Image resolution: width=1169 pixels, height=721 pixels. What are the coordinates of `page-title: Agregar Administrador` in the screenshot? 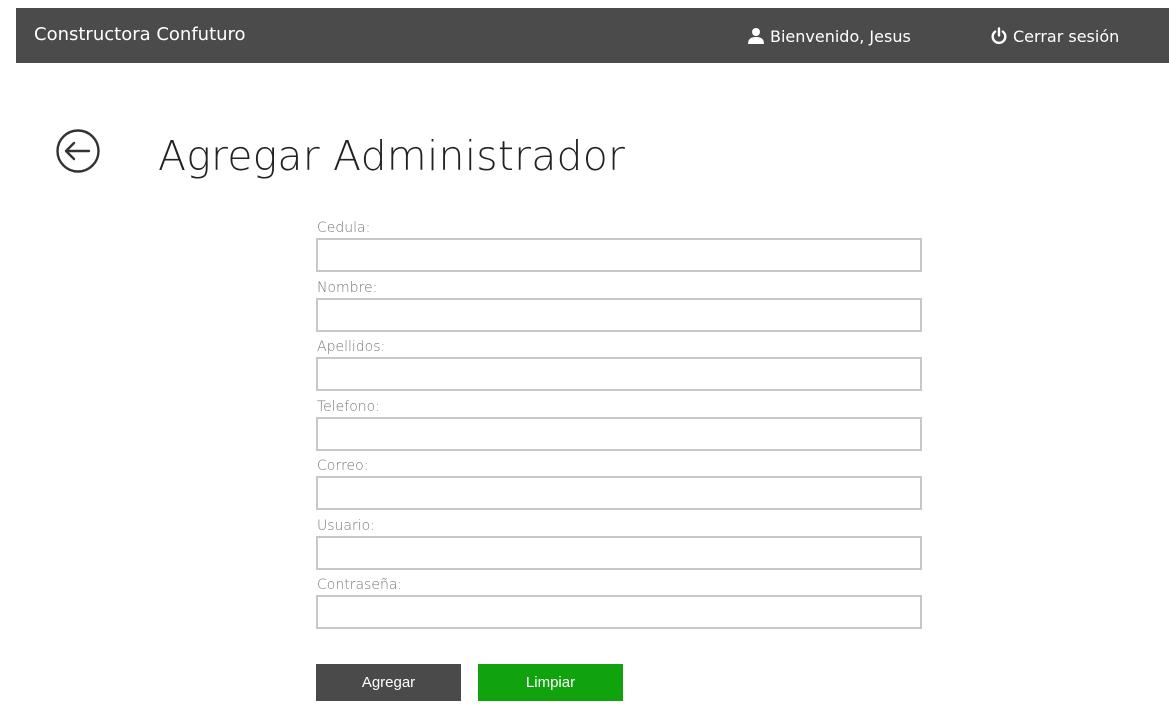 It's located at (392, 156).